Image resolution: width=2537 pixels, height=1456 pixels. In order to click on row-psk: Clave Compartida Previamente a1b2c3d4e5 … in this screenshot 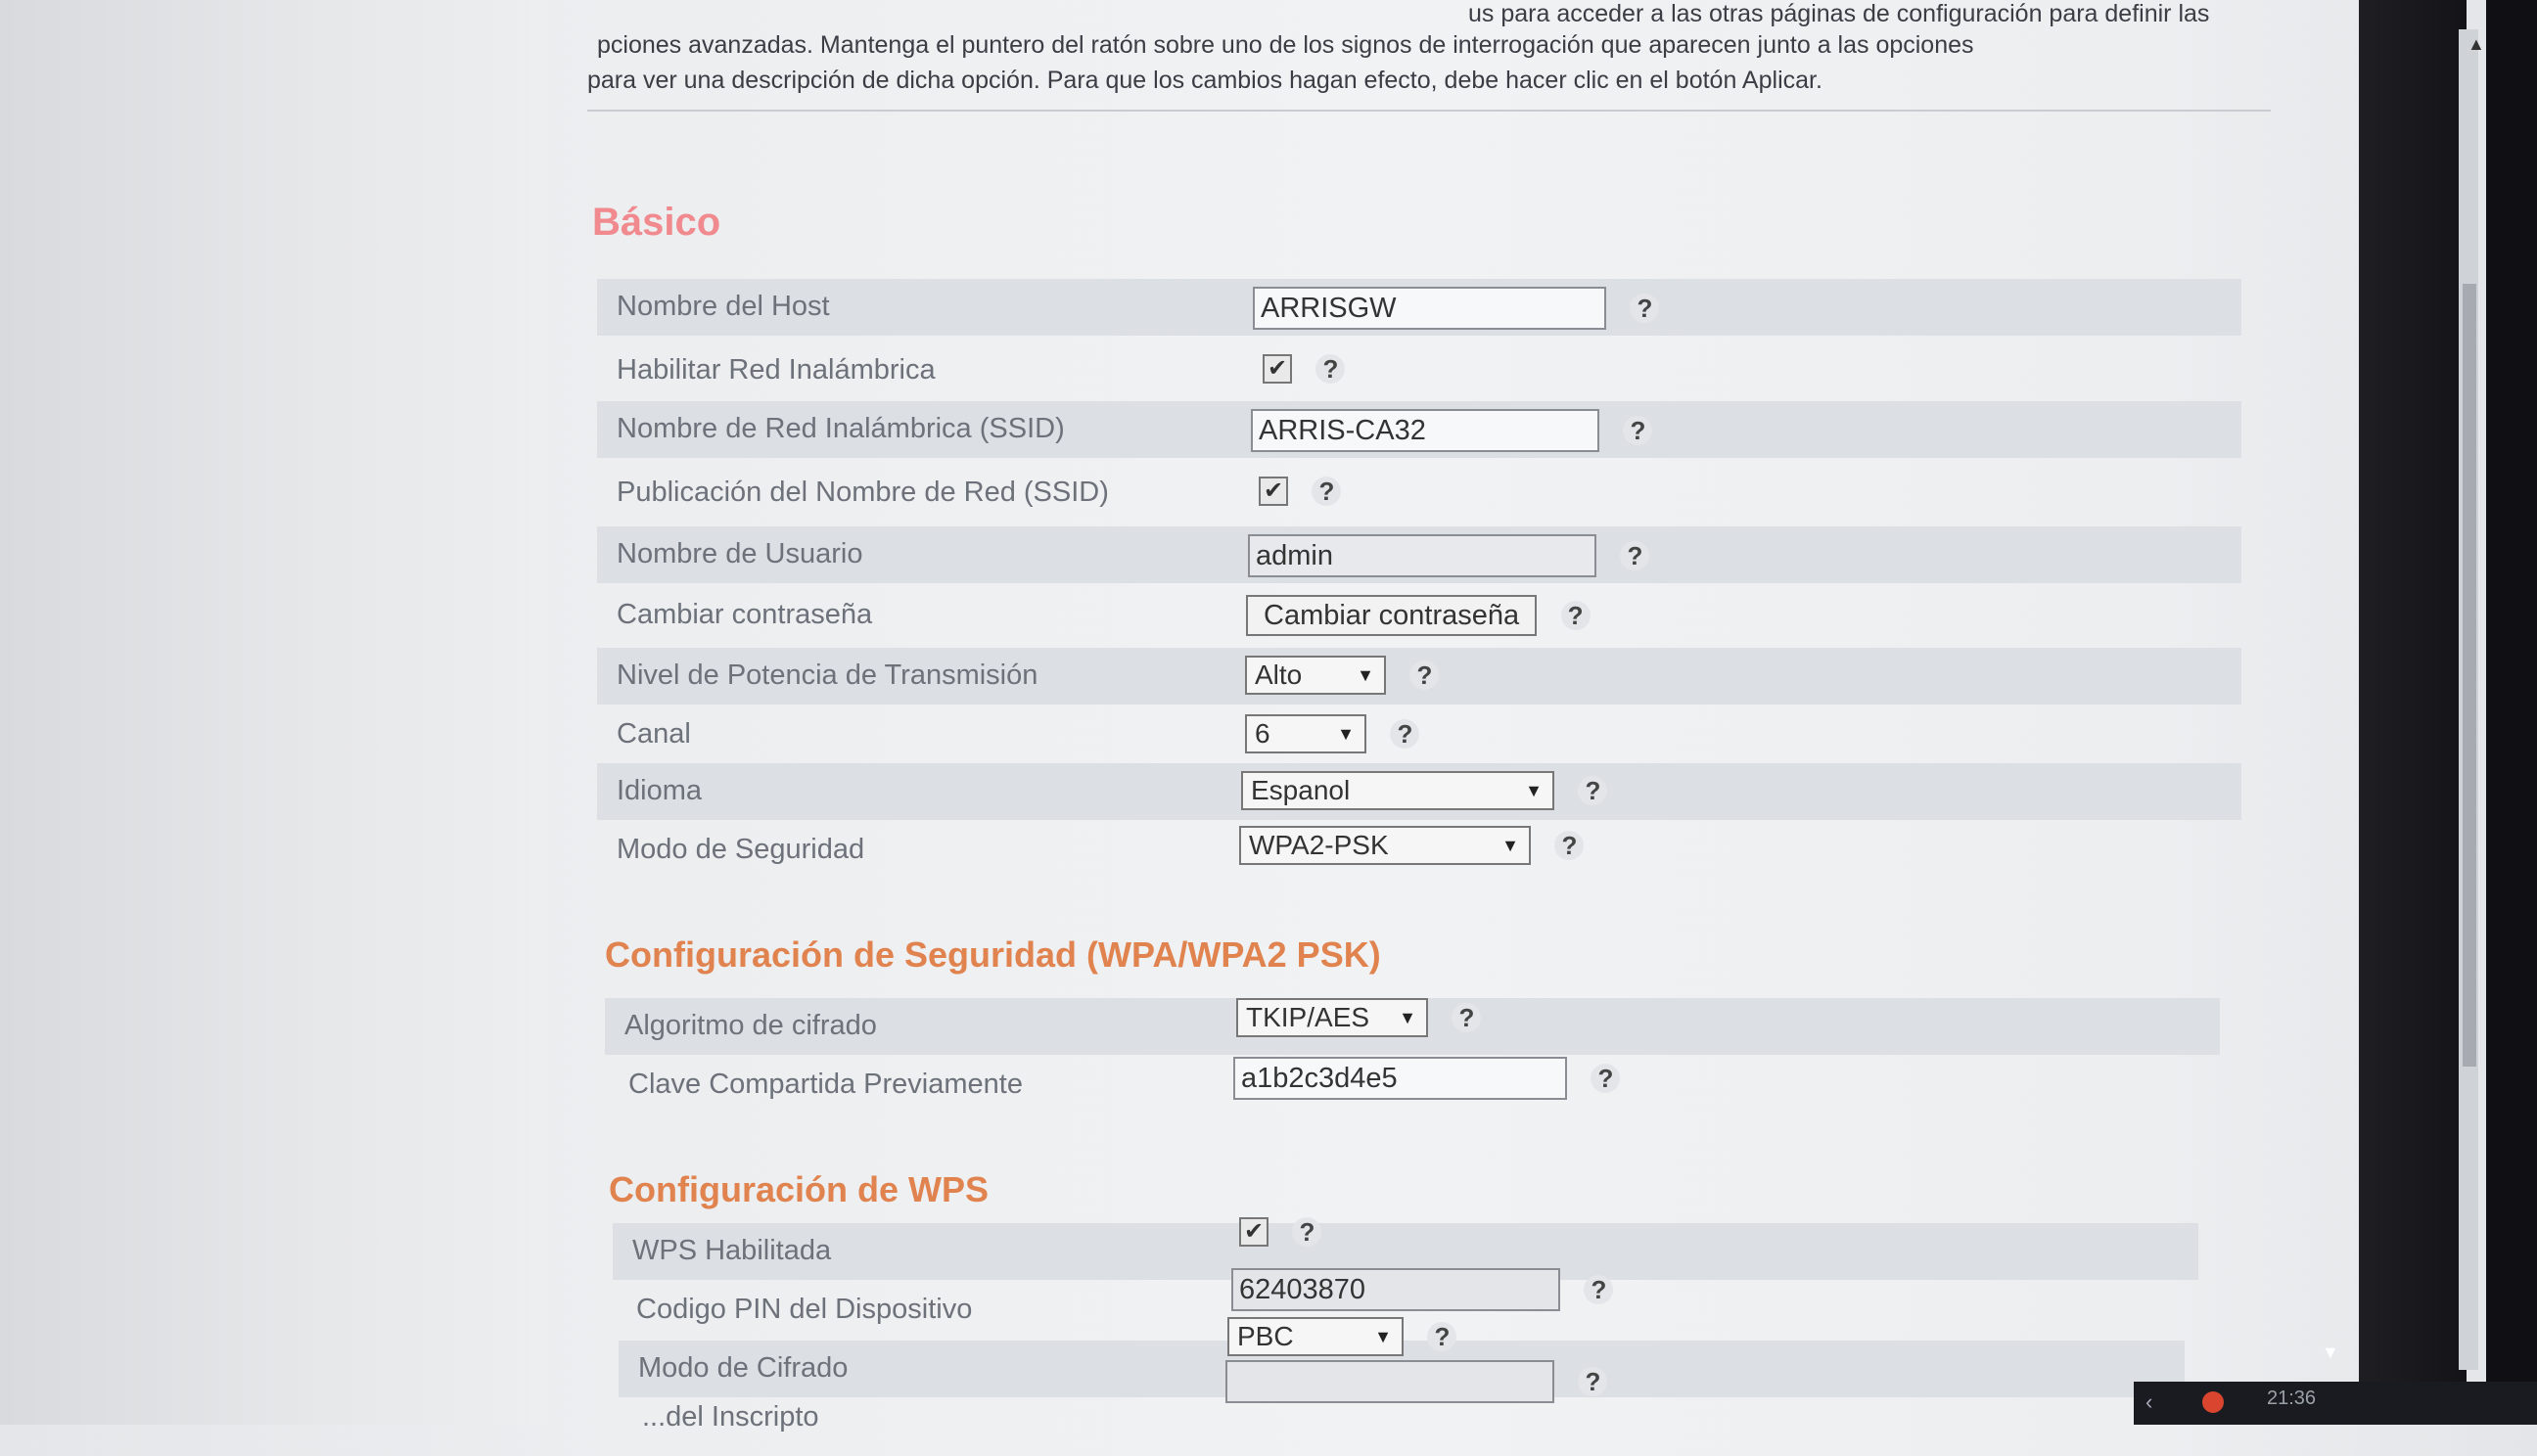, I will do `click(1411, 1085)`.